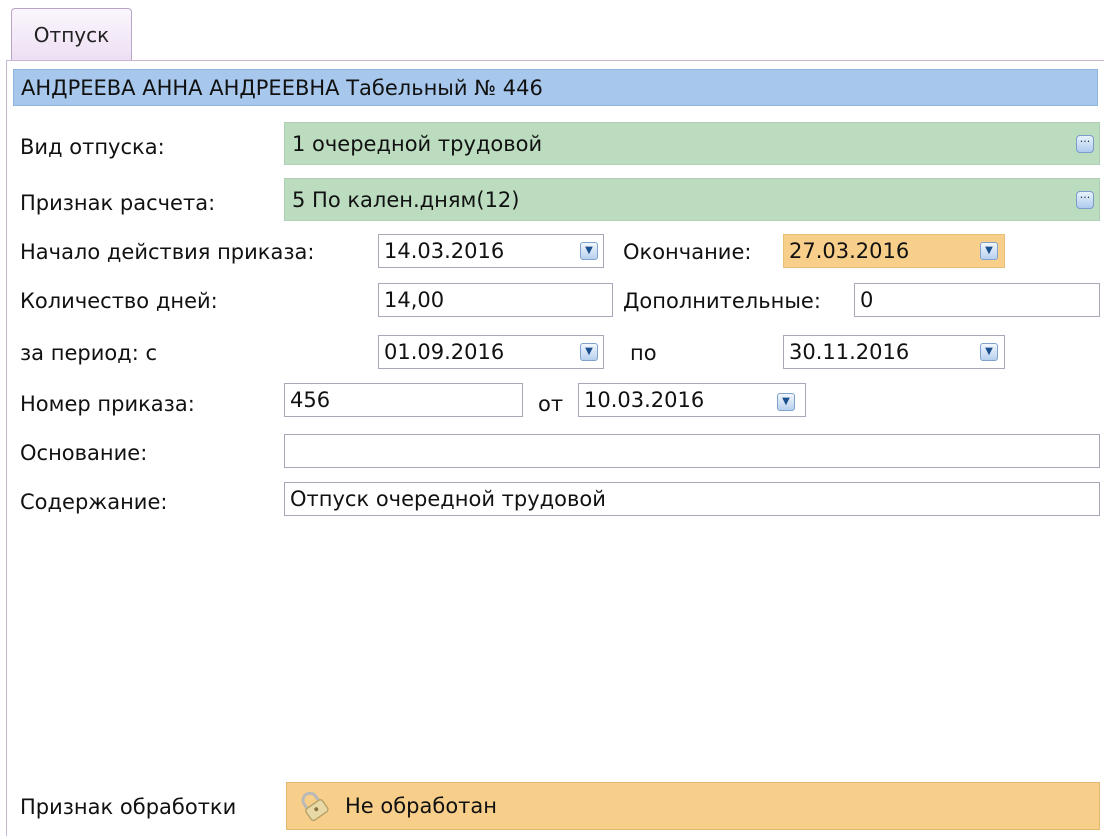 The image size is (1104, 836). I want to click on end-date-input: 27.03.2016, so click(894, 251).